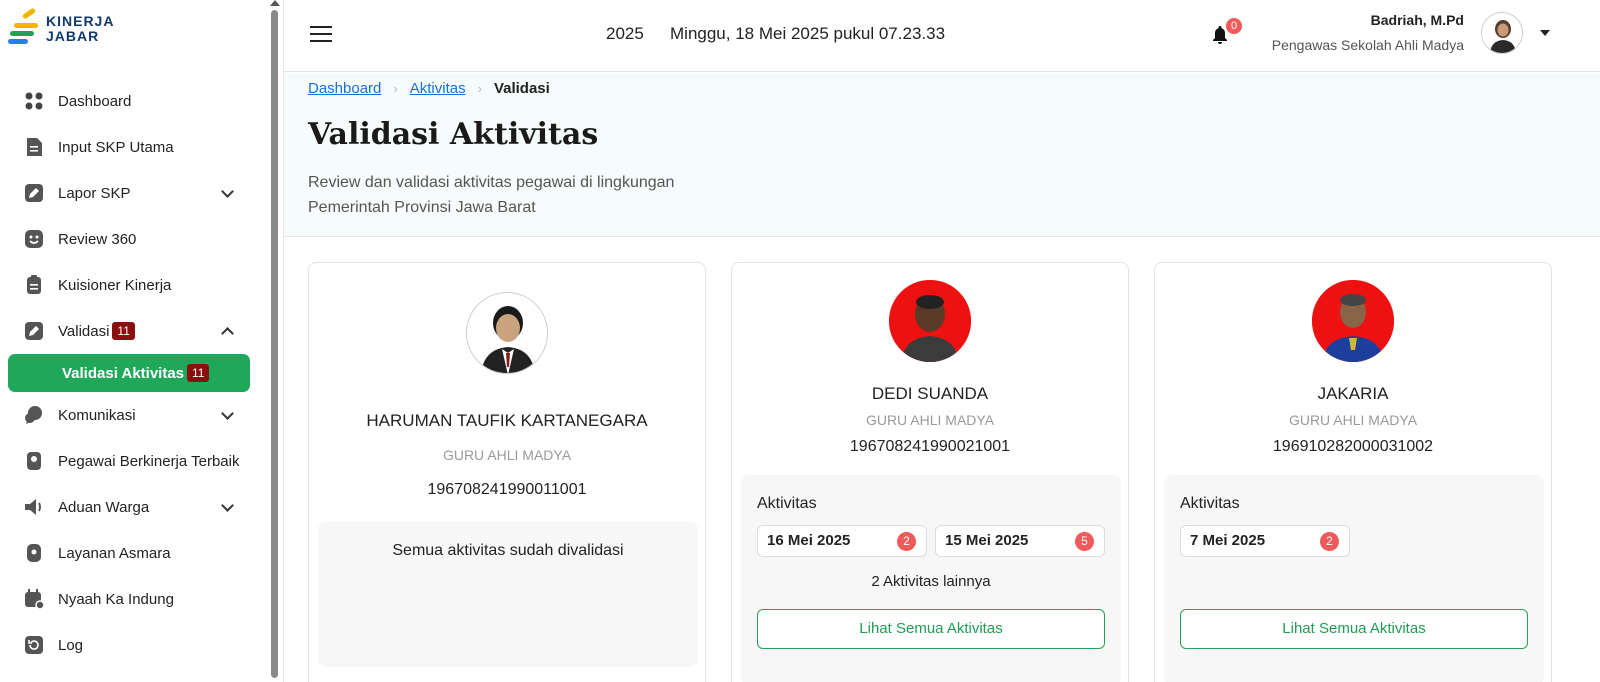 The width and height of the screenshot is (1600, 682). I want to click on sidebar-item-input-skp-utama: Input SKP Utama, so click(131, 147).